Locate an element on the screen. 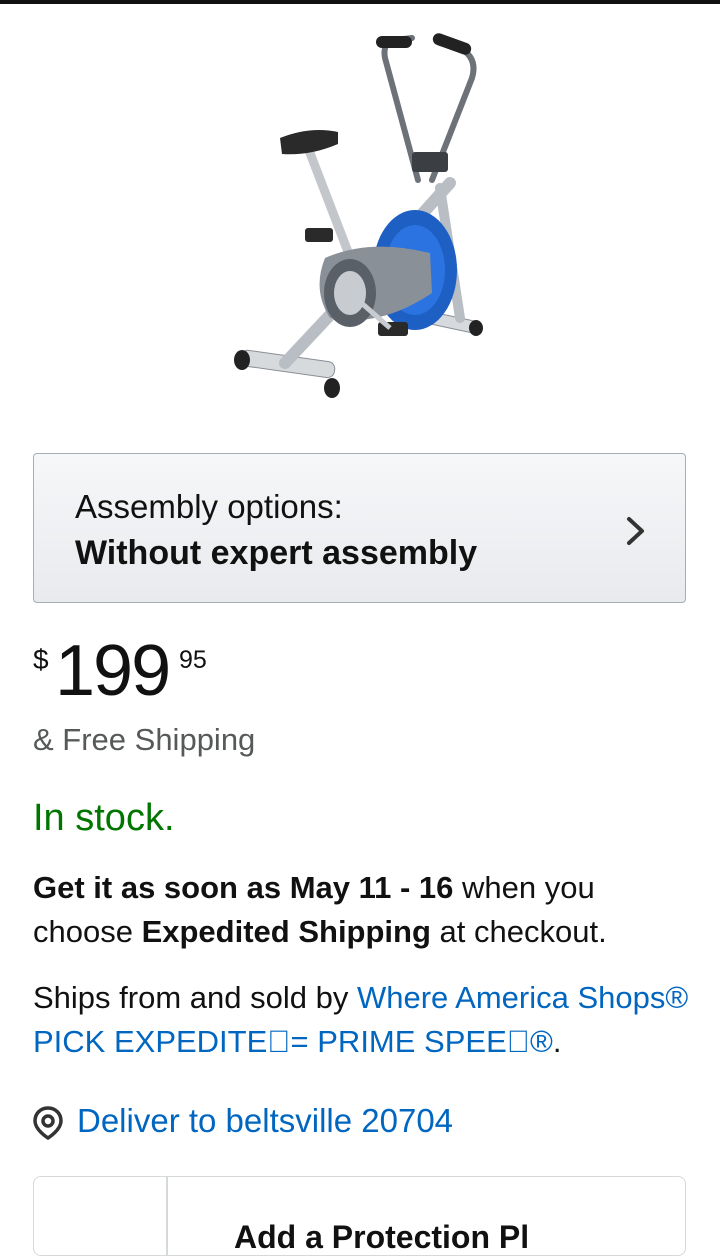 Image resolution: width=720 pixels, height=1256 pixels. price-whole: 199 is located at coordinates (113, 671).